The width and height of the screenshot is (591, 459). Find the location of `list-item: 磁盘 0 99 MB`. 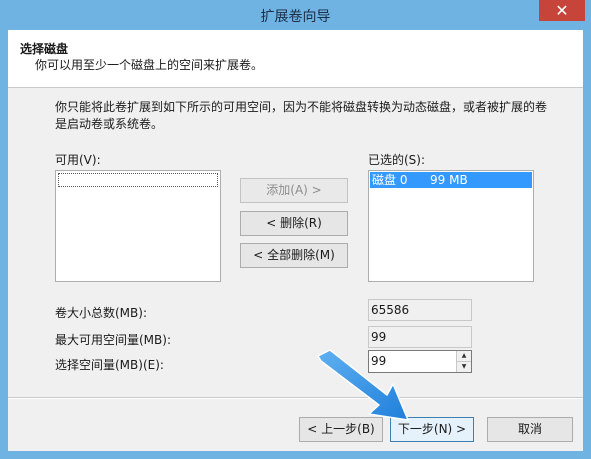

list-item: 磁盘 0 99 MB is located at coordinates (451, 180).